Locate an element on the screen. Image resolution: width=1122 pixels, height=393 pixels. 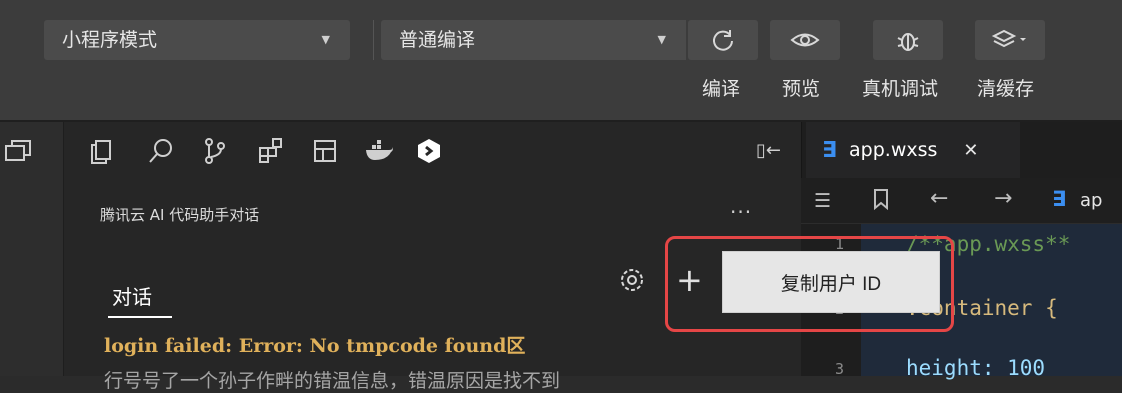
mode-select-value: 小程序模式 is located at coordinates (110, 40).